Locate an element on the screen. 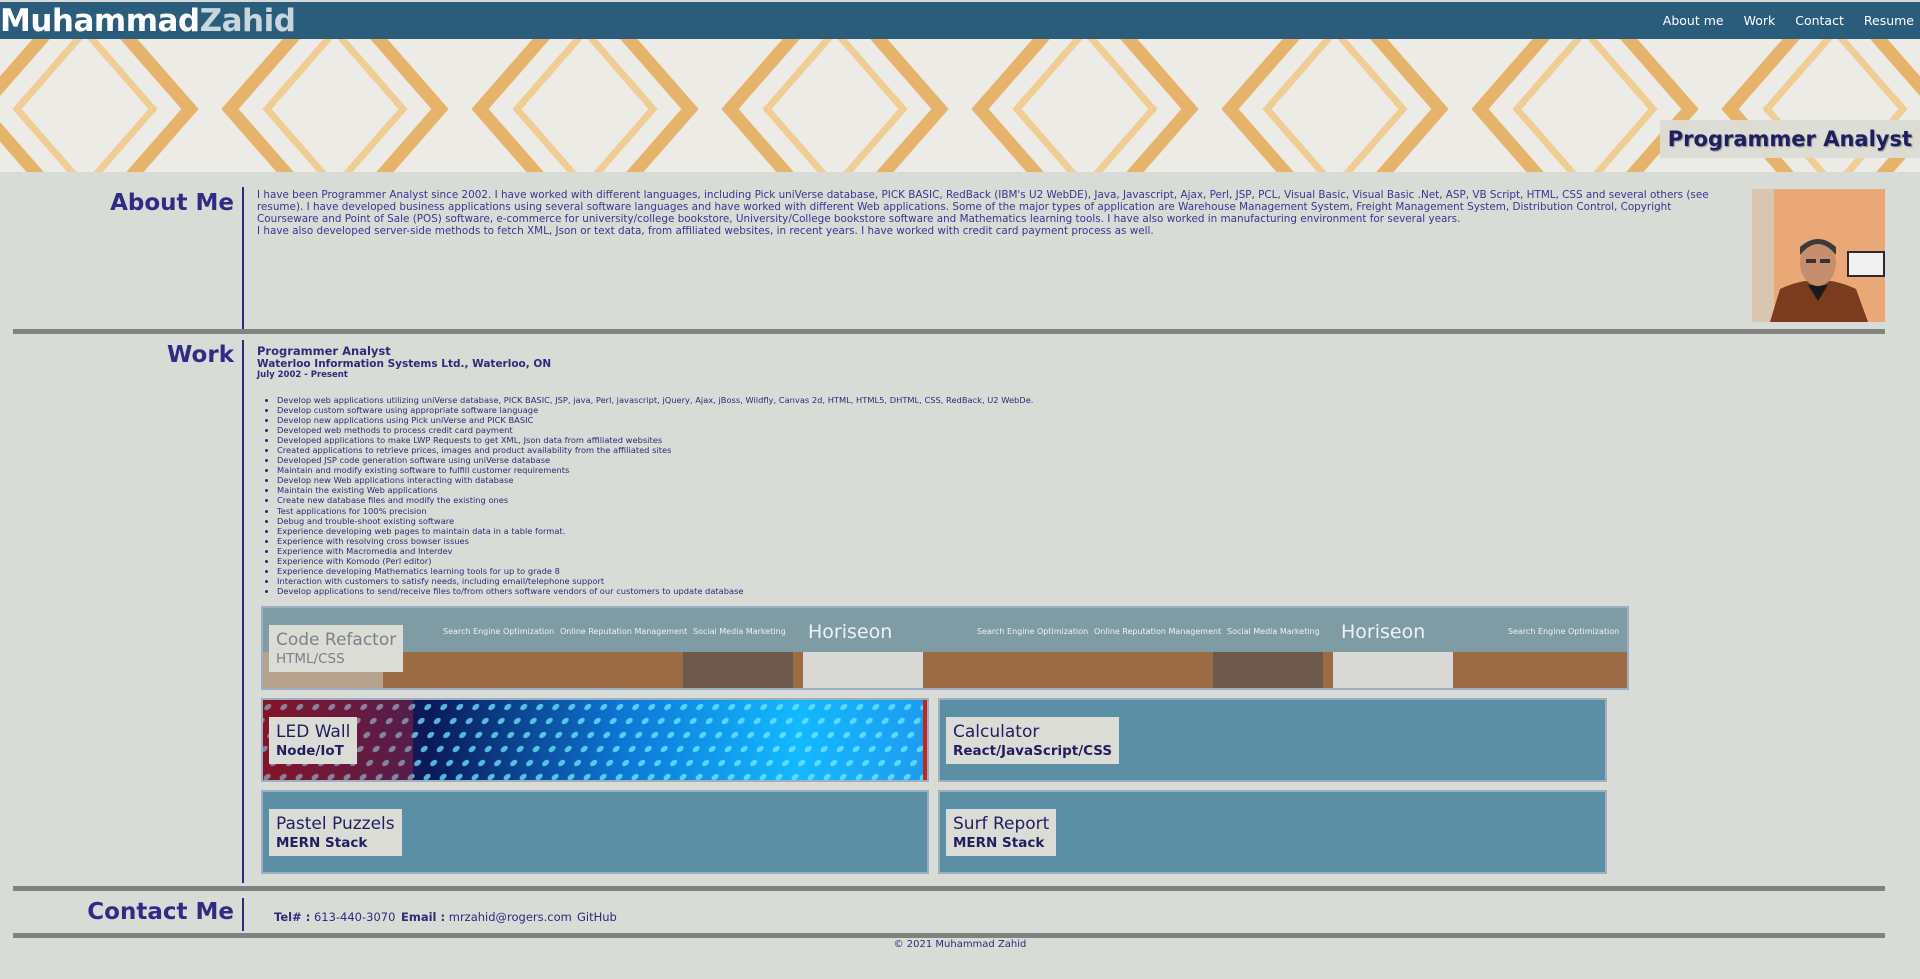 The height and width of the screenshot is (979, 1920). project-name: Pastel Puzzels is located at coordinates (335, 824).